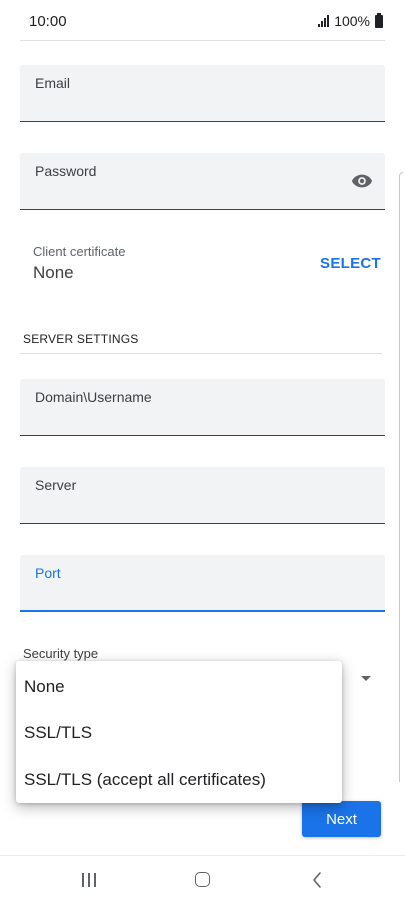 The image size is (405, 902). What do you see at coordinates (401, 477) in the screenshot?
I see `scrollbar` at bounding box center [401, 477].